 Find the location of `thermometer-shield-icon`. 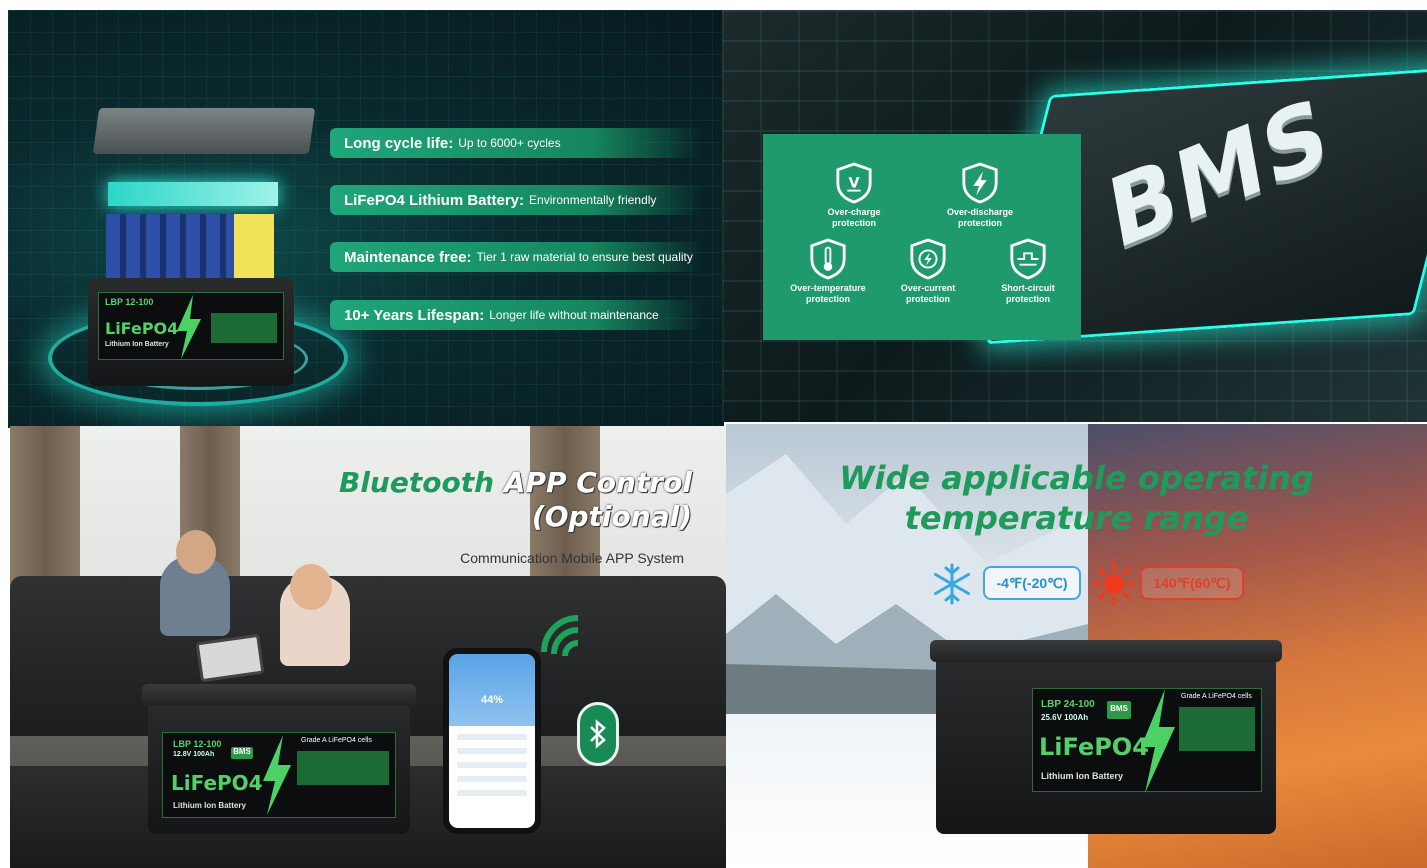

thermometer-shield-icon is located at coordinates (828, 259).